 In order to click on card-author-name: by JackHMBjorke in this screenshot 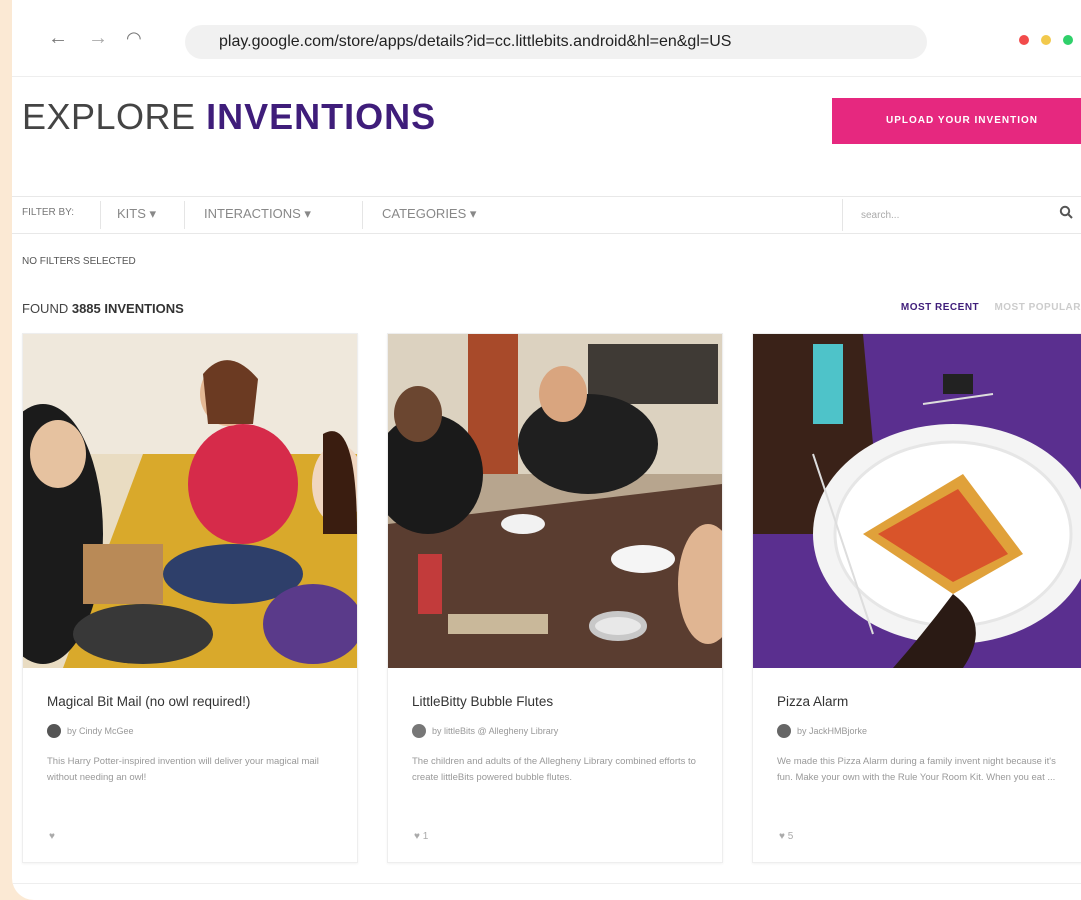, I will do `click(832, 731)`.